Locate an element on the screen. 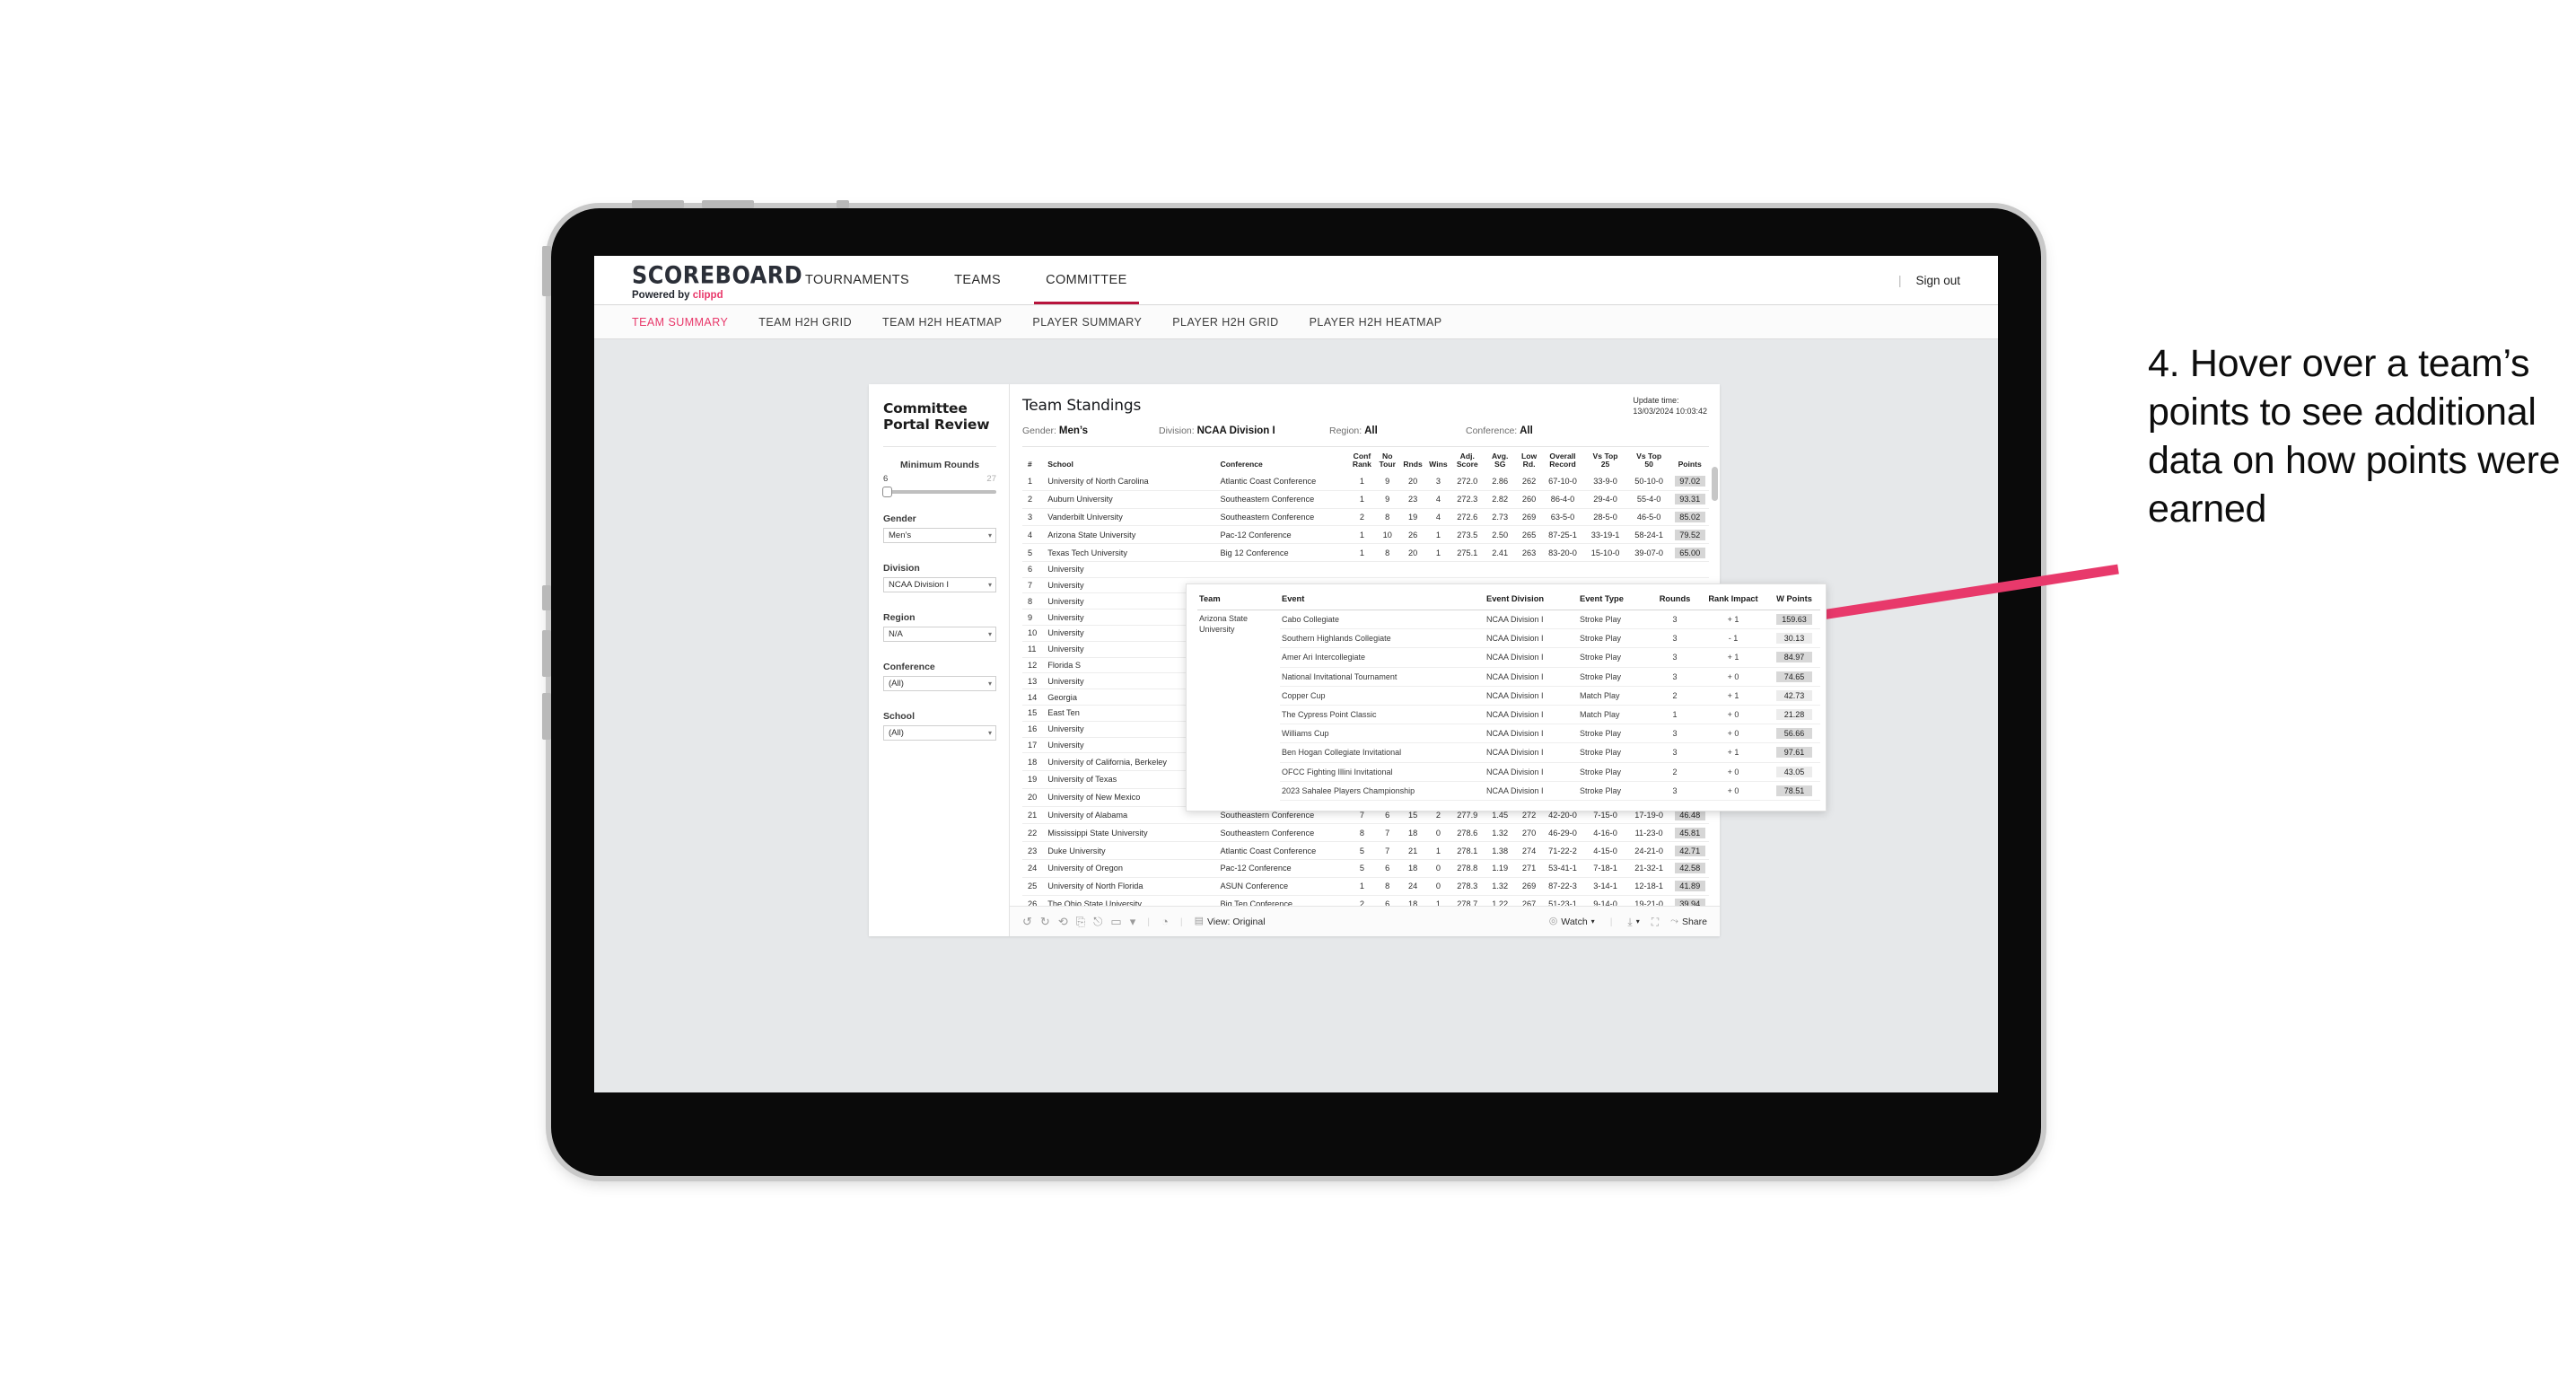 The image size is (2576, 1386). fullscreen-icon: ⛶ is located at coordinates (1655, 922).